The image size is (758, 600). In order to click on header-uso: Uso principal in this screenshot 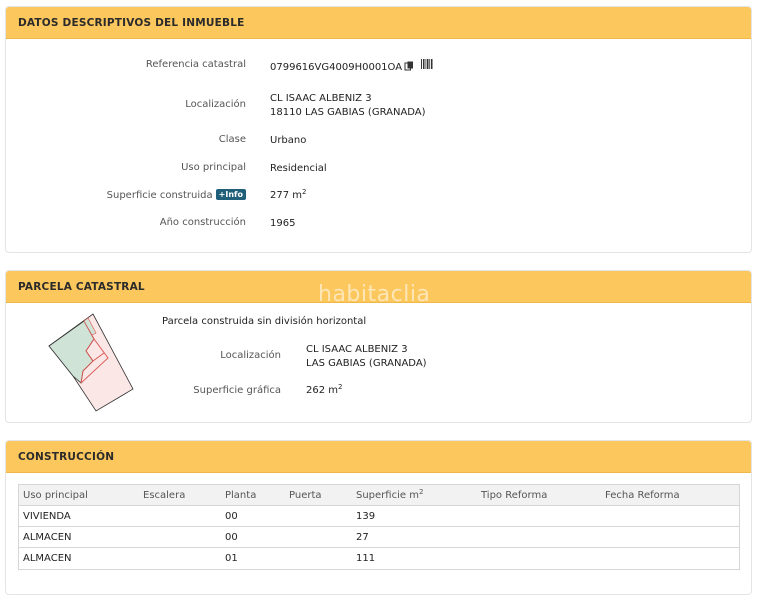, I will do `click(55, 495)`.